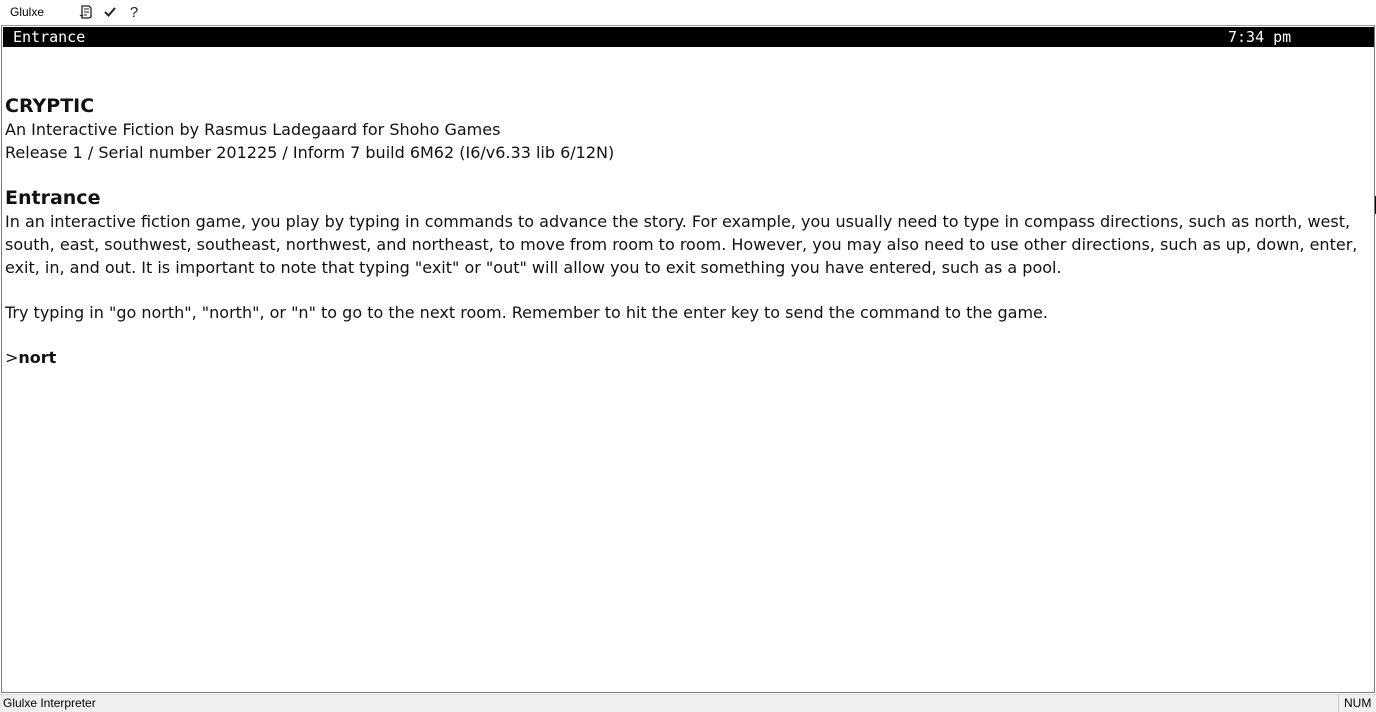  What do you see at coordinates (37, 357) in the screenshot?
I see `command-input: nort` at bounding box center [37, 357].